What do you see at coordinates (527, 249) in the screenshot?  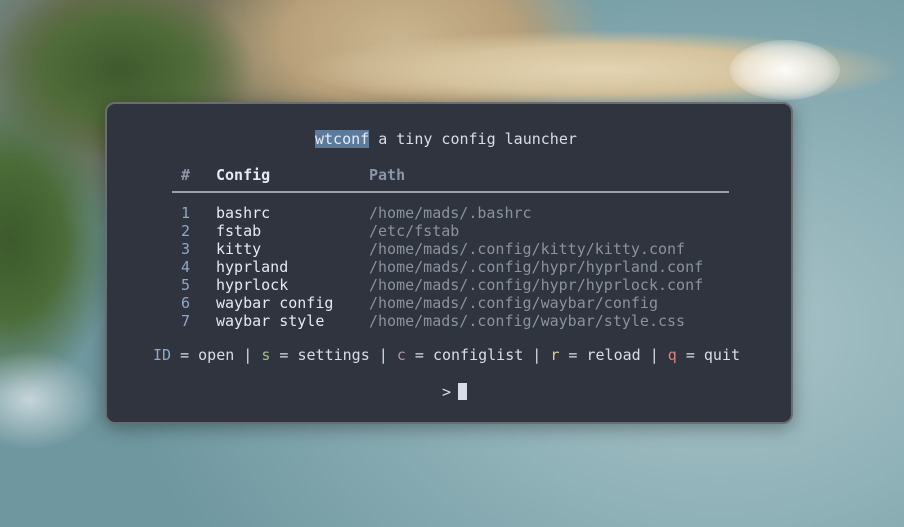 I see `row-config-path: /home/mads/.config/kitty/kitty.conf` at bounding box center [527, 249].